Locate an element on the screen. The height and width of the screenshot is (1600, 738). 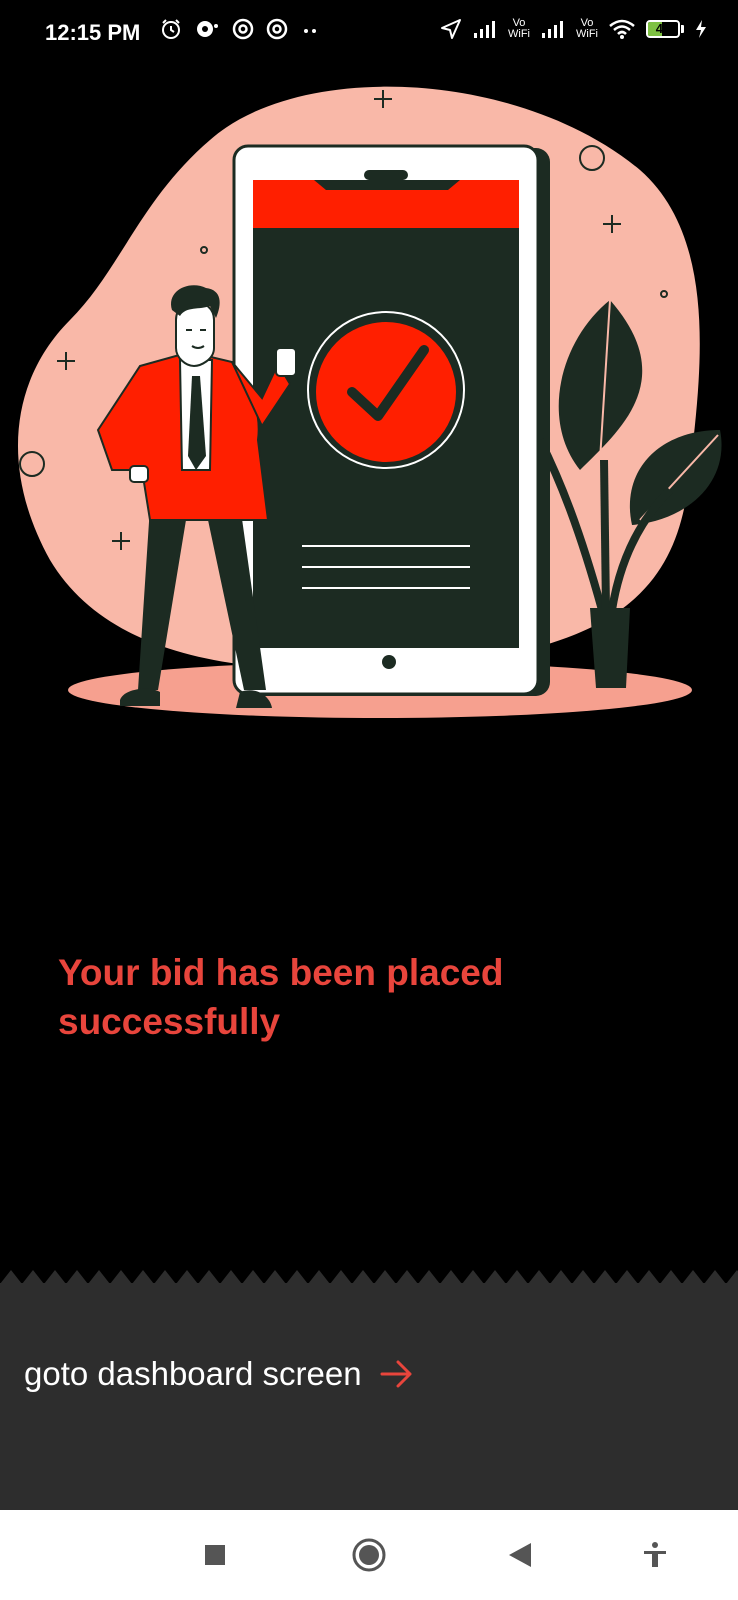
navigation-bar is located at coordinates (369, 1555).